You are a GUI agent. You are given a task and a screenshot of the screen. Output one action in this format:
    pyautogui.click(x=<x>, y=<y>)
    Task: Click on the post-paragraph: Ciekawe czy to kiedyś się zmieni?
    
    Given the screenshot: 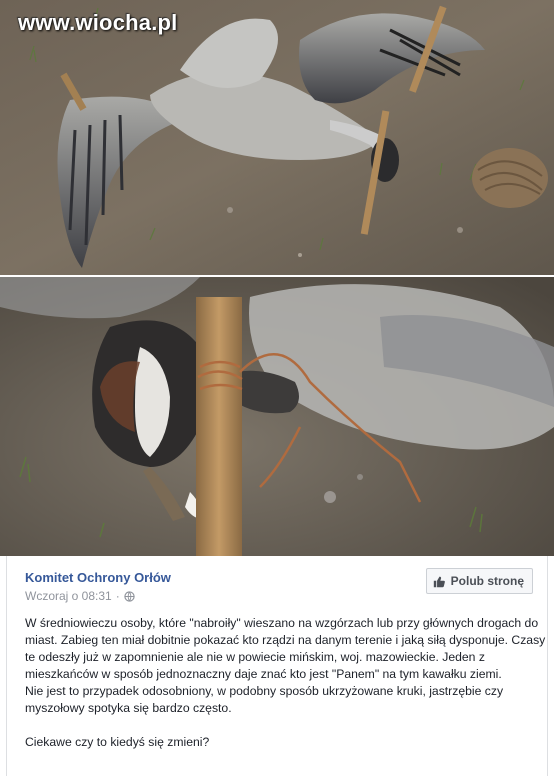 What is the action you would take?
    pyautogui.click(x=117, y=742)
    